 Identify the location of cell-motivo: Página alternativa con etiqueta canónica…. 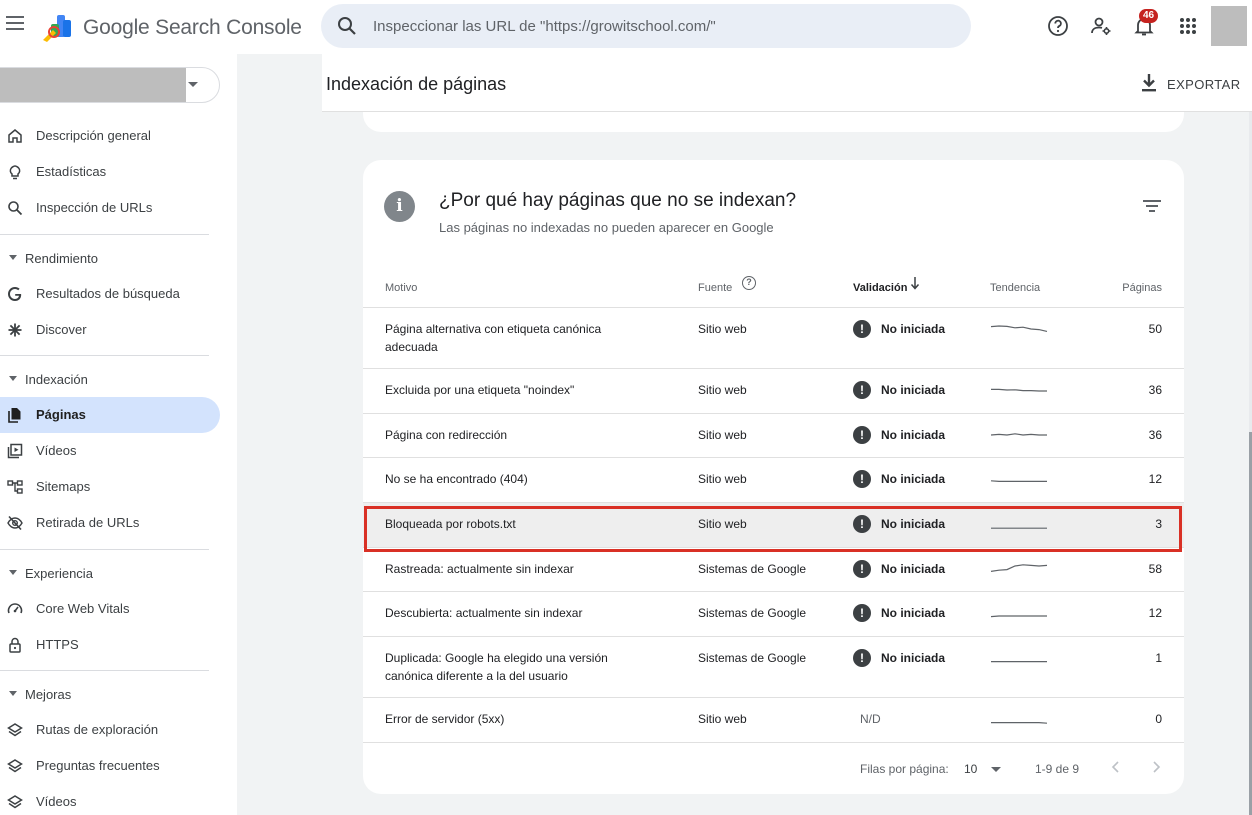
(493, 338).